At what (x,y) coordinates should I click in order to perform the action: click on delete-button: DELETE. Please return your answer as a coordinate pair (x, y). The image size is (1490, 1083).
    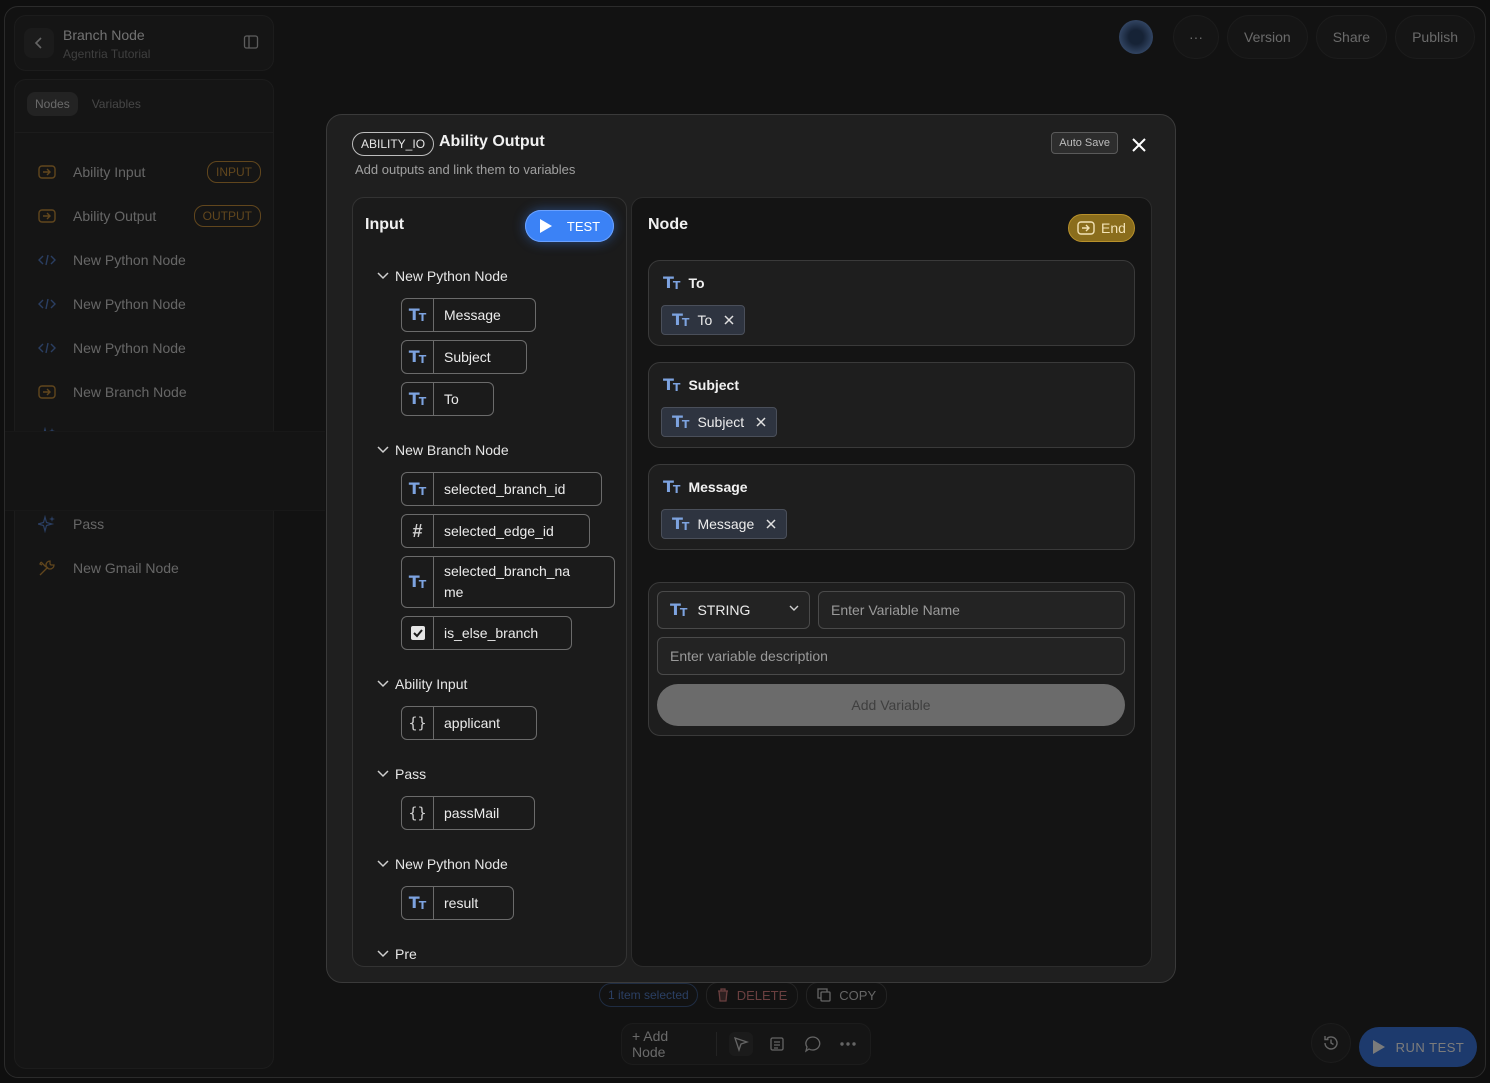
    Looking at the image, I should click on (752, 995).